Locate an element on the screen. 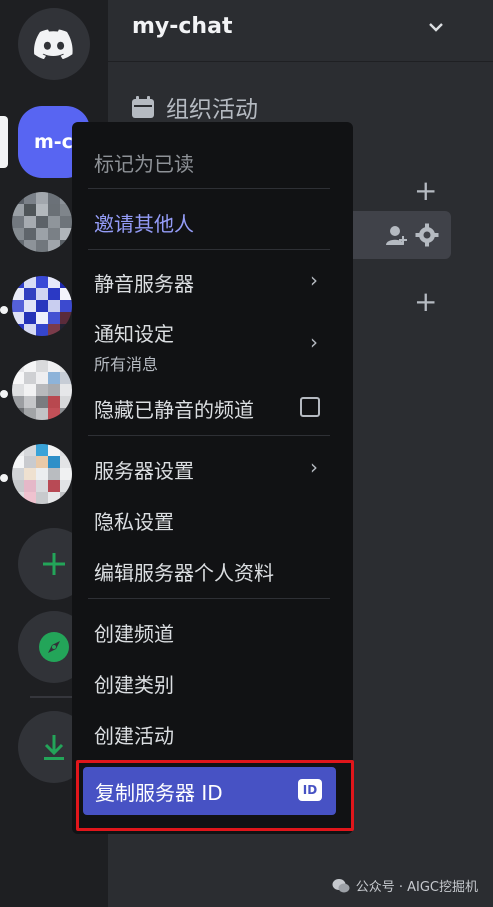 The image size is (493, 907). hide-muted-checkbox is located at coordinates (310, 407).